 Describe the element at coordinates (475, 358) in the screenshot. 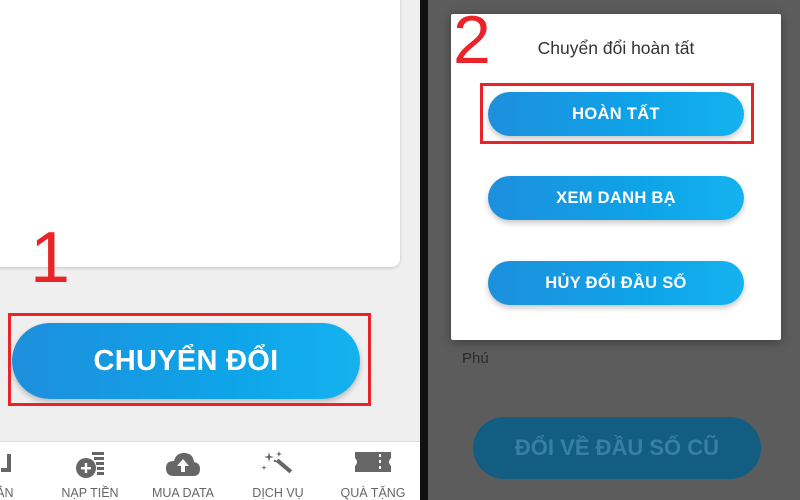

I see `background-text: Phú` at that location.